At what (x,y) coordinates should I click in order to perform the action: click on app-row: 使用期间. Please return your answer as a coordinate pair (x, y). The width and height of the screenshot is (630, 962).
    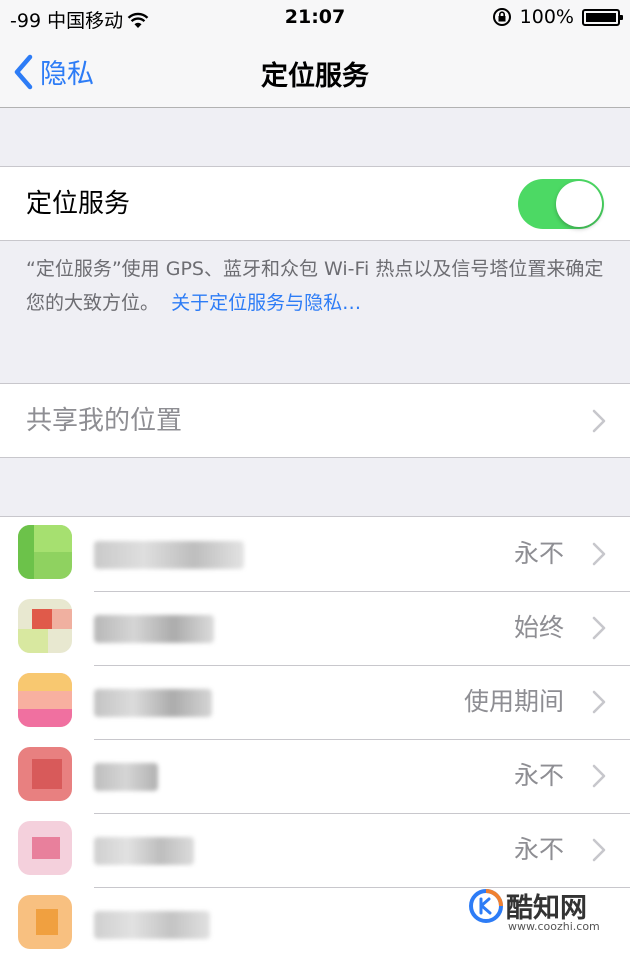
    Looking at the image, I should click on (315, 702).